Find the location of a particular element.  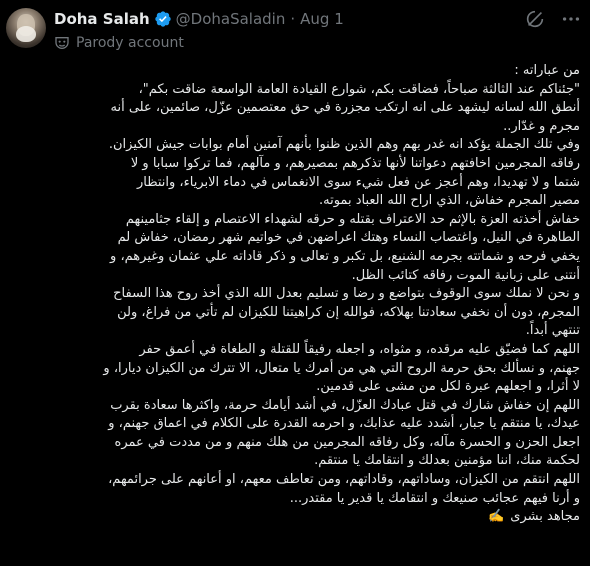

signature-name: مجاهد بشرى is located at coordinates (545, 517).